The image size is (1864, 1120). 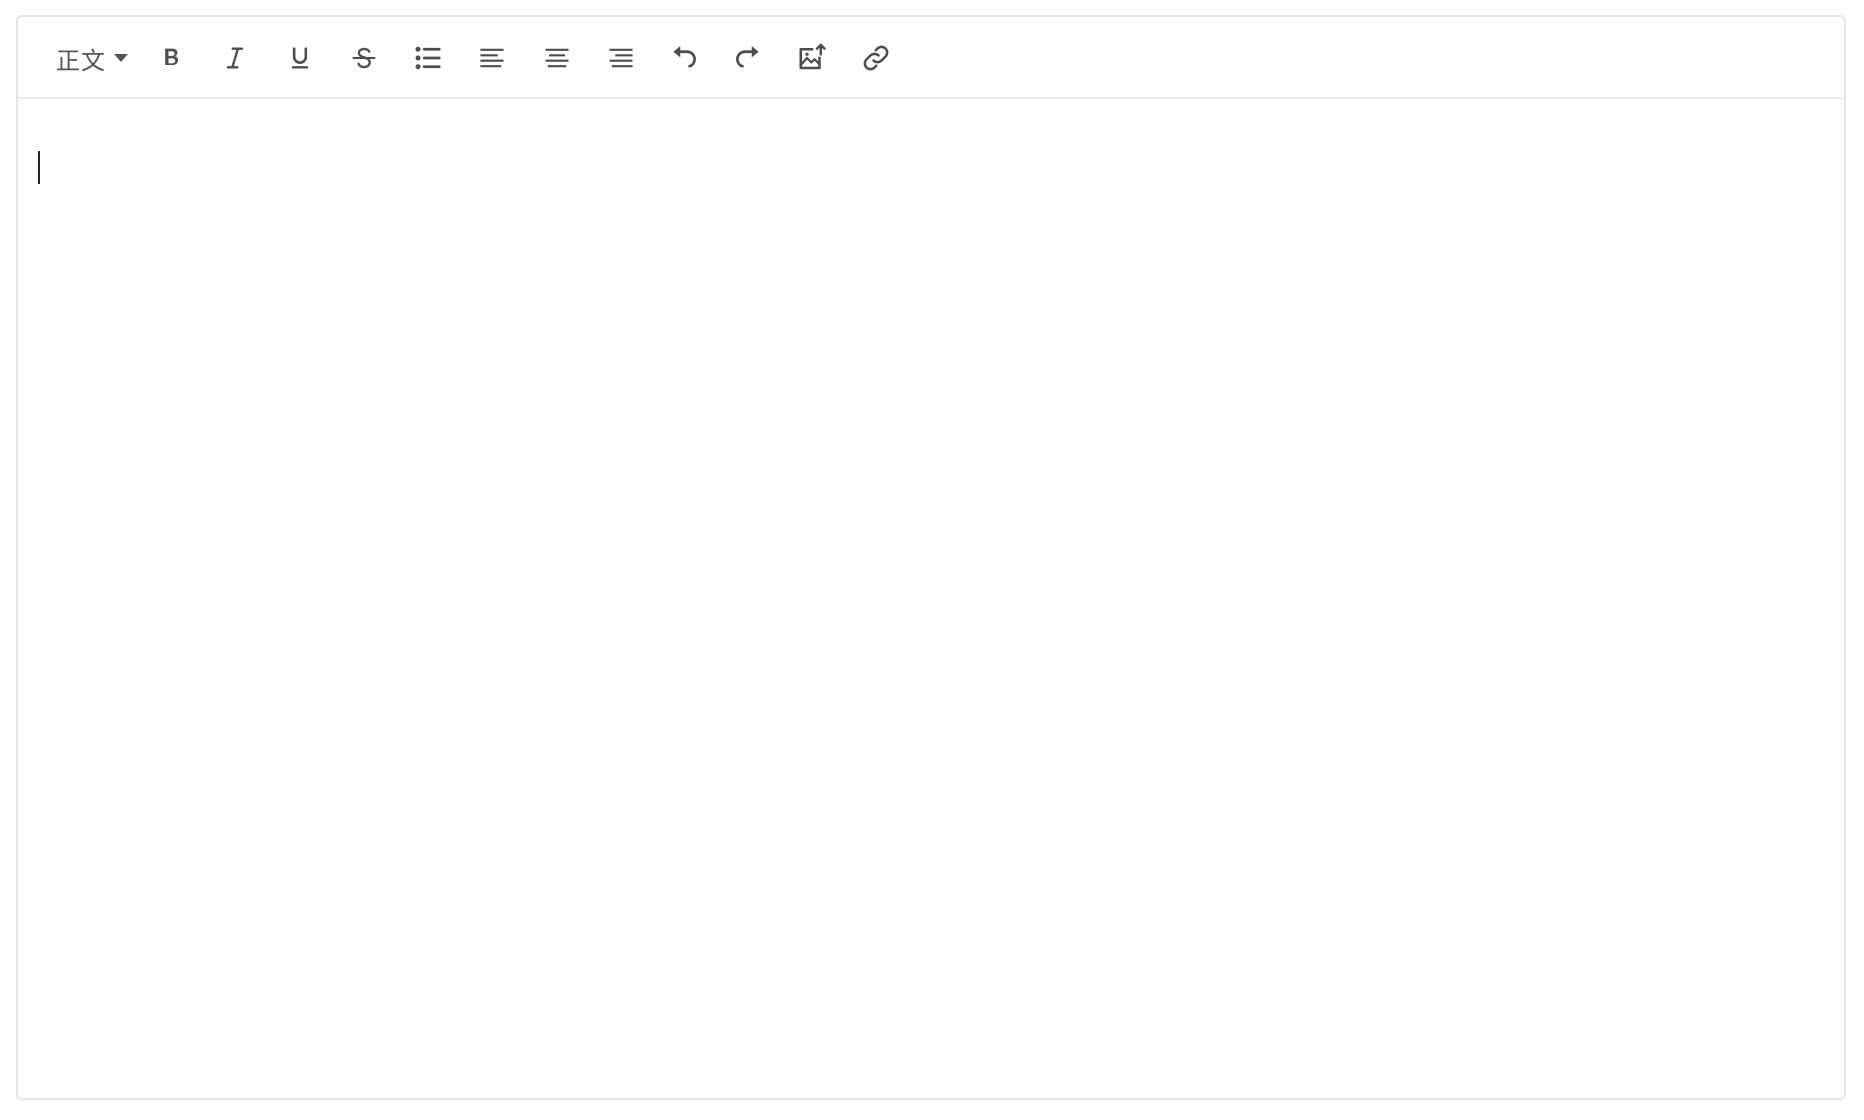 What do you see at coordinates (931, 58) in the screenshot?
I see `editor-toolbar: 正文` at bounding box center [931, 58].